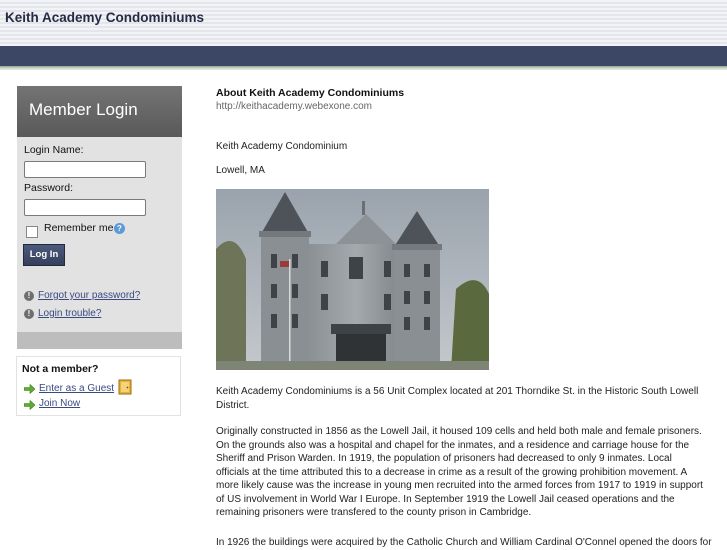  I want to click on password-input, so click(85, 207).